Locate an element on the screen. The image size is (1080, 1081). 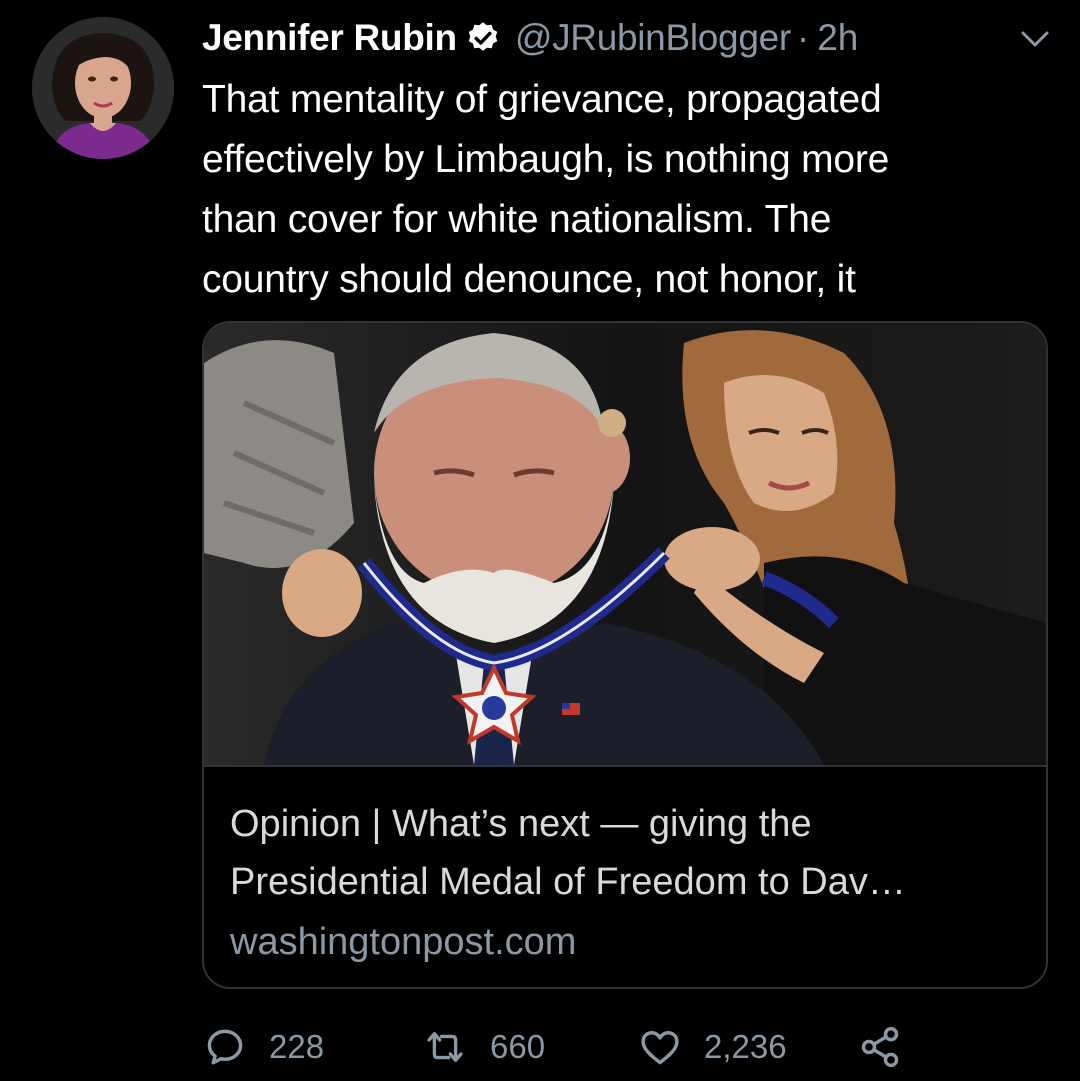
reply-count: 228 is located at coordinates (297, 1046).